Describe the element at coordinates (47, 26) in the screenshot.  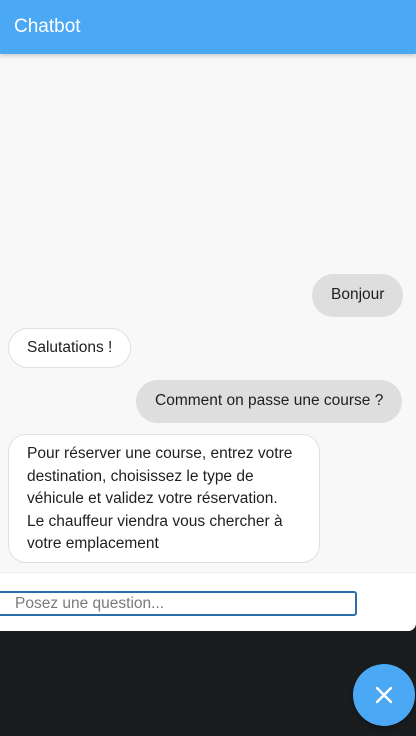
I see `chat-title: Chatbot` at that location.